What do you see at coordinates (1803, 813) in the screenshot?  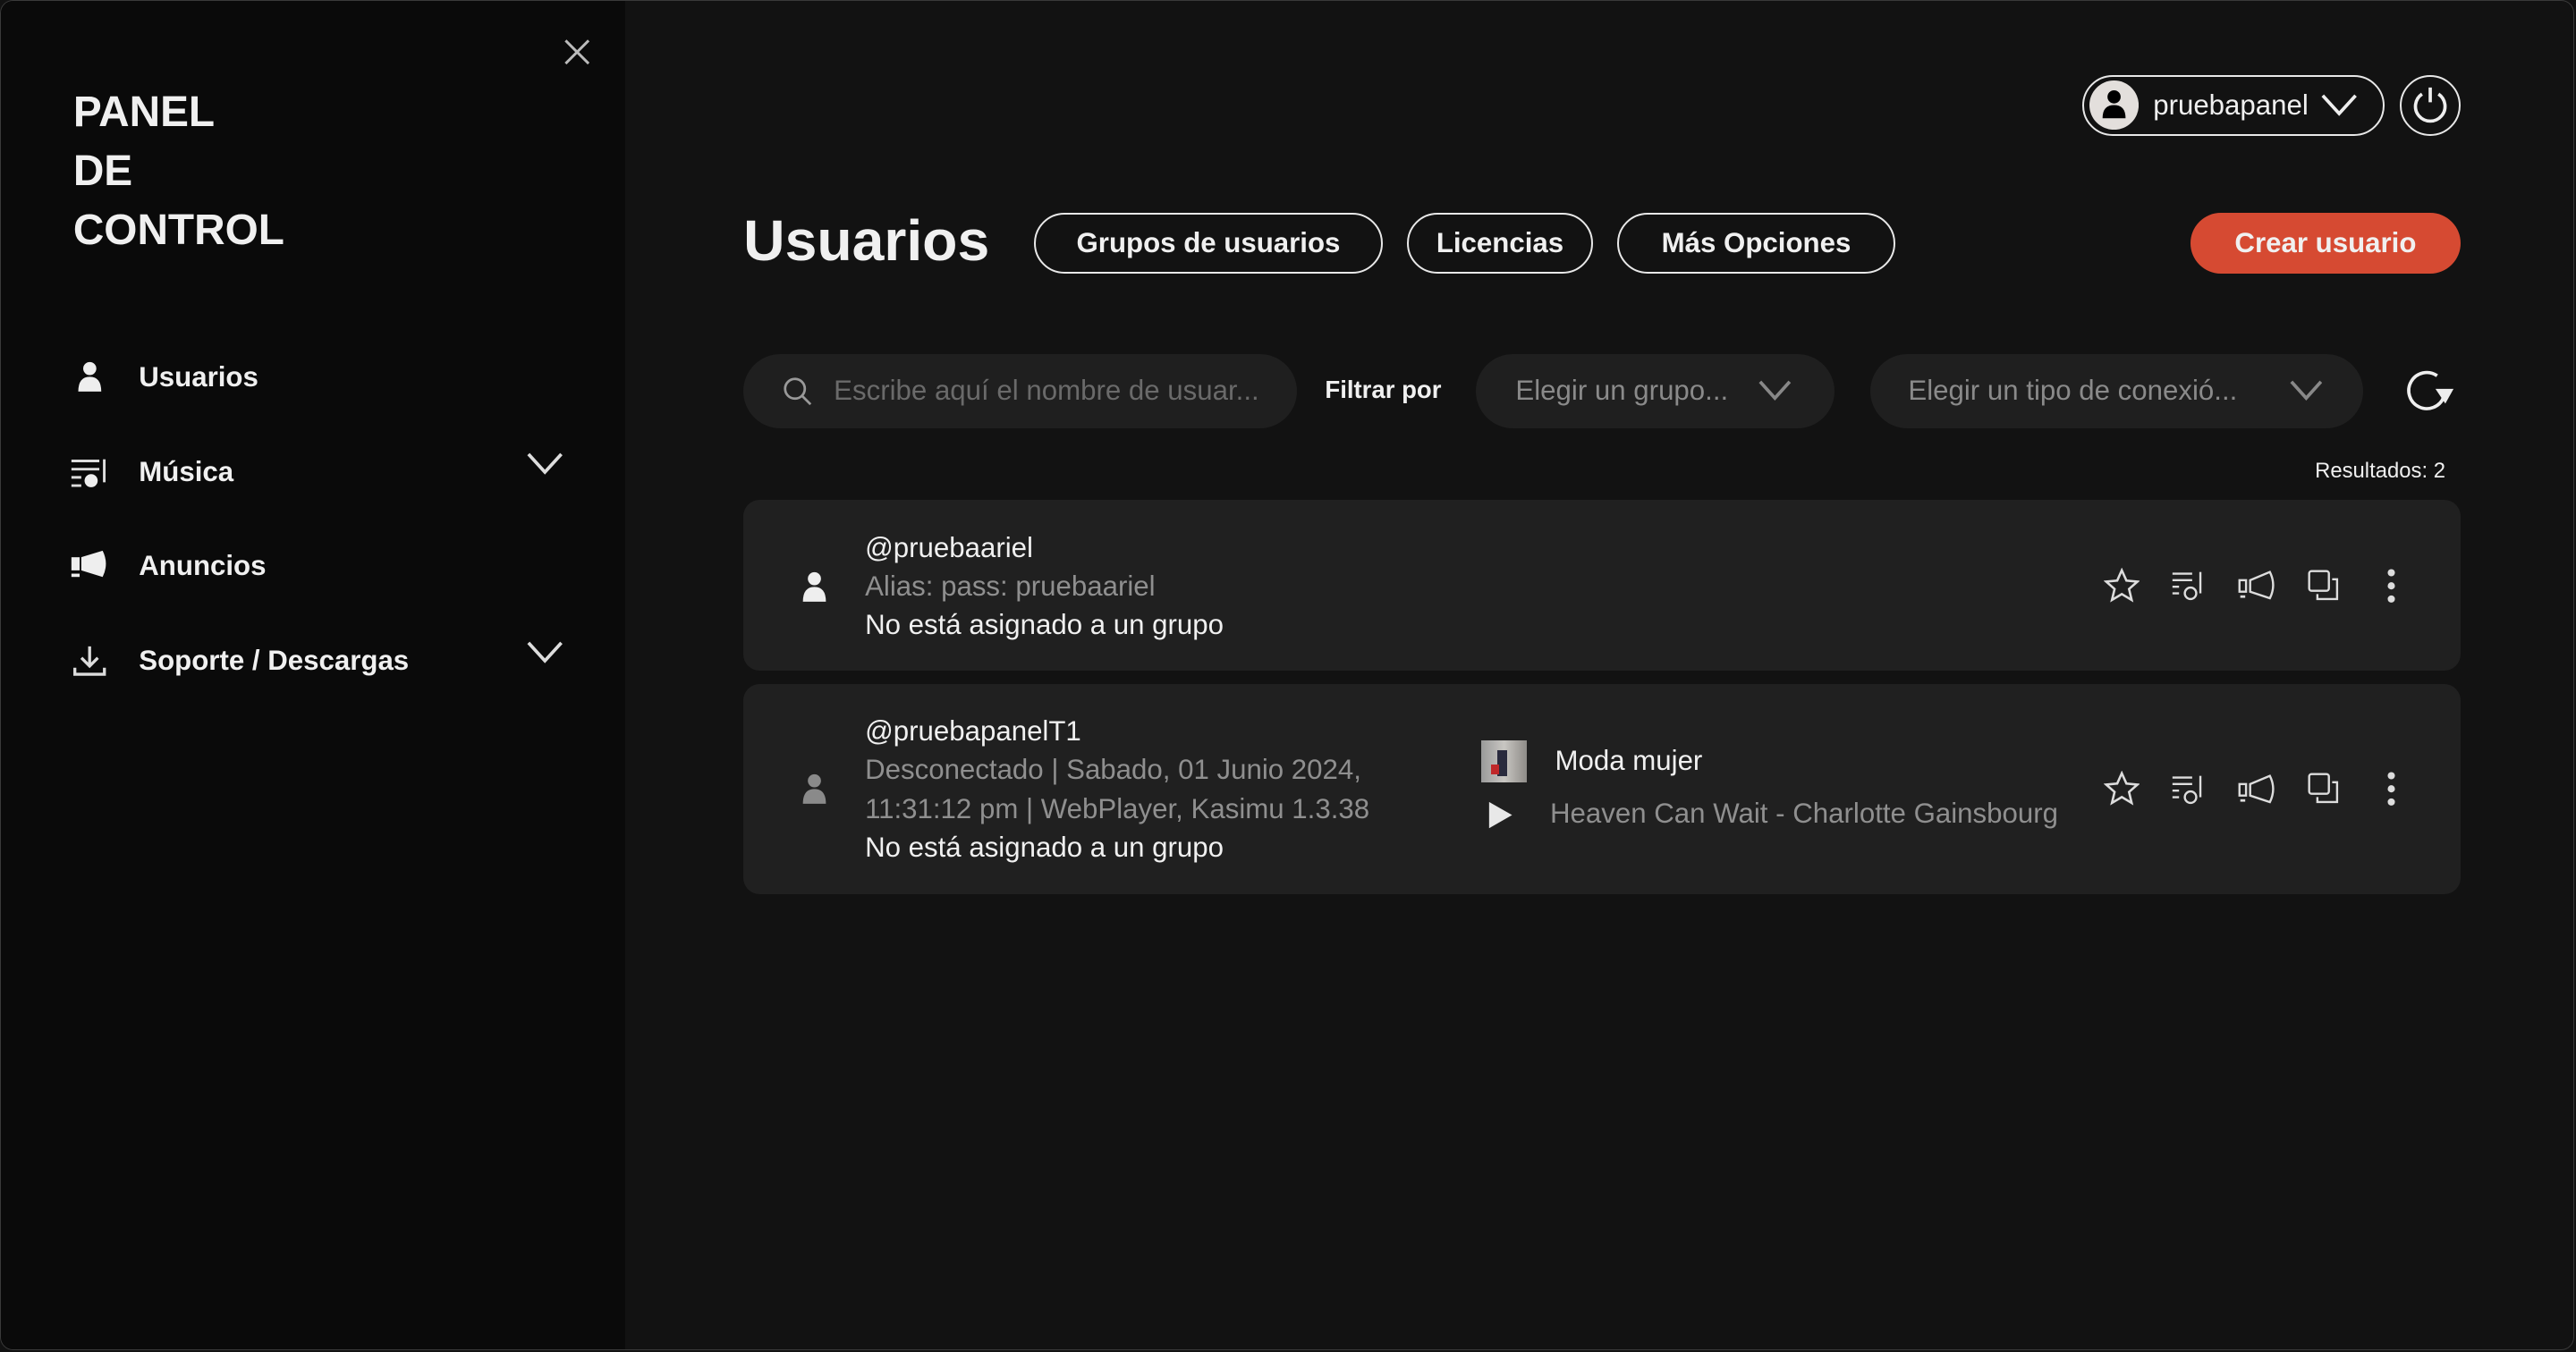 I see `track-name: Heaven Can Wait - Charlotte Gainsbourg` at bounding box center [1803, 813].